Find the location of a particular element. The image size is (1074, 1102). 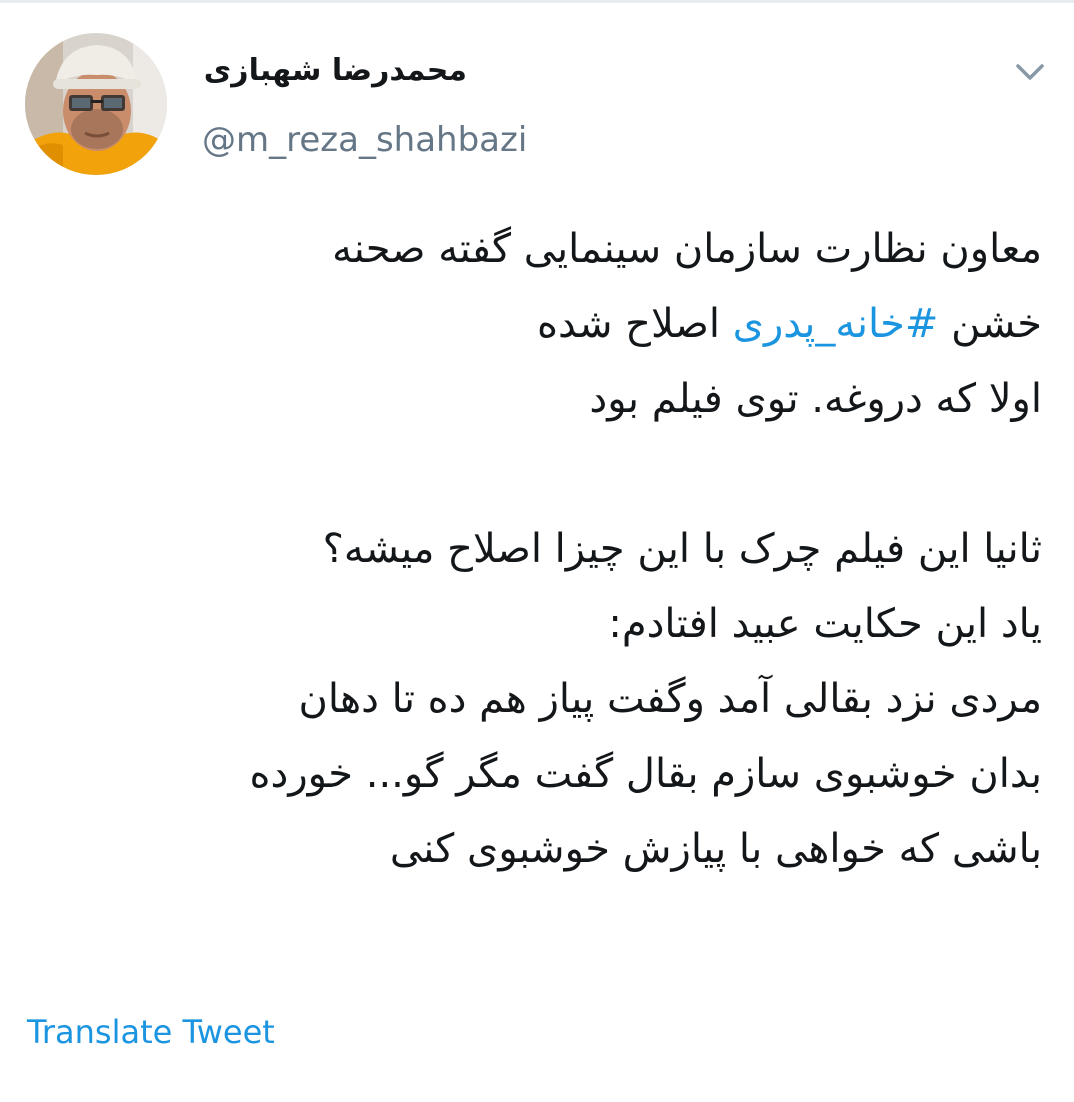

profile-photo is located at coordinates (96, 104).